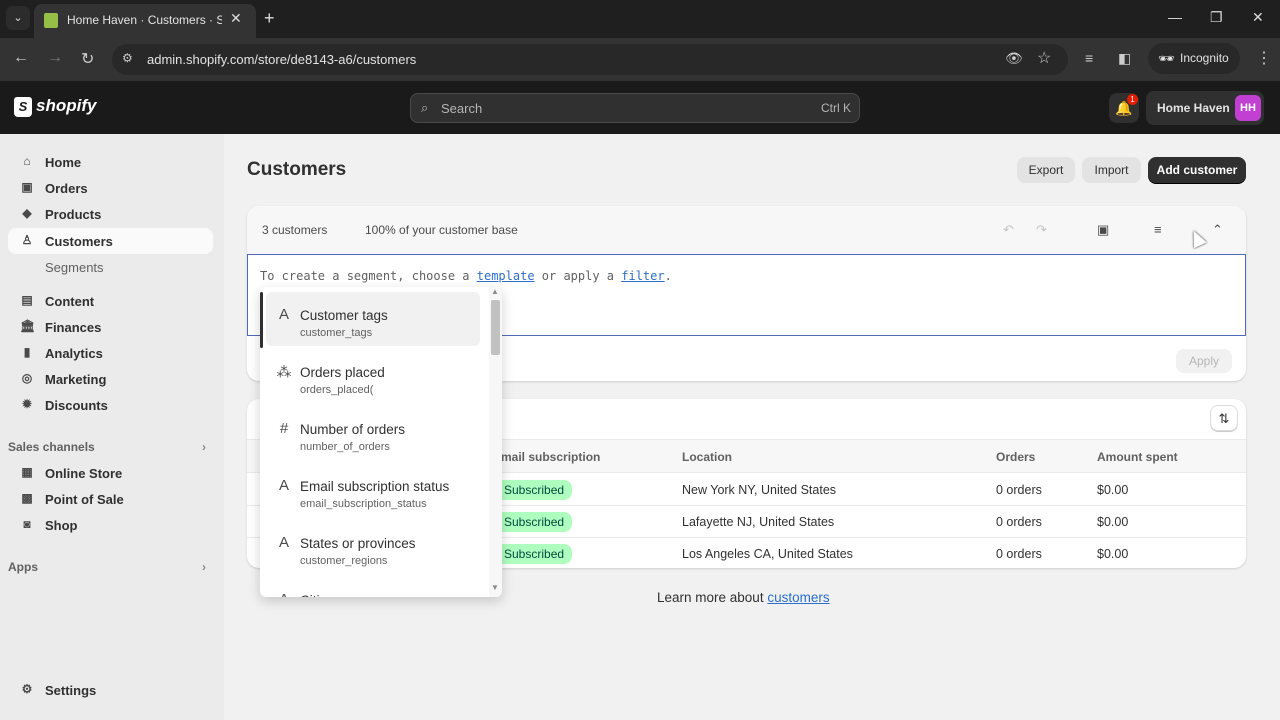  What do you see at coordinates (1158, 229) in the screenshot?
I see `filter-icon: ≡` at bounding box center [1158, 229].